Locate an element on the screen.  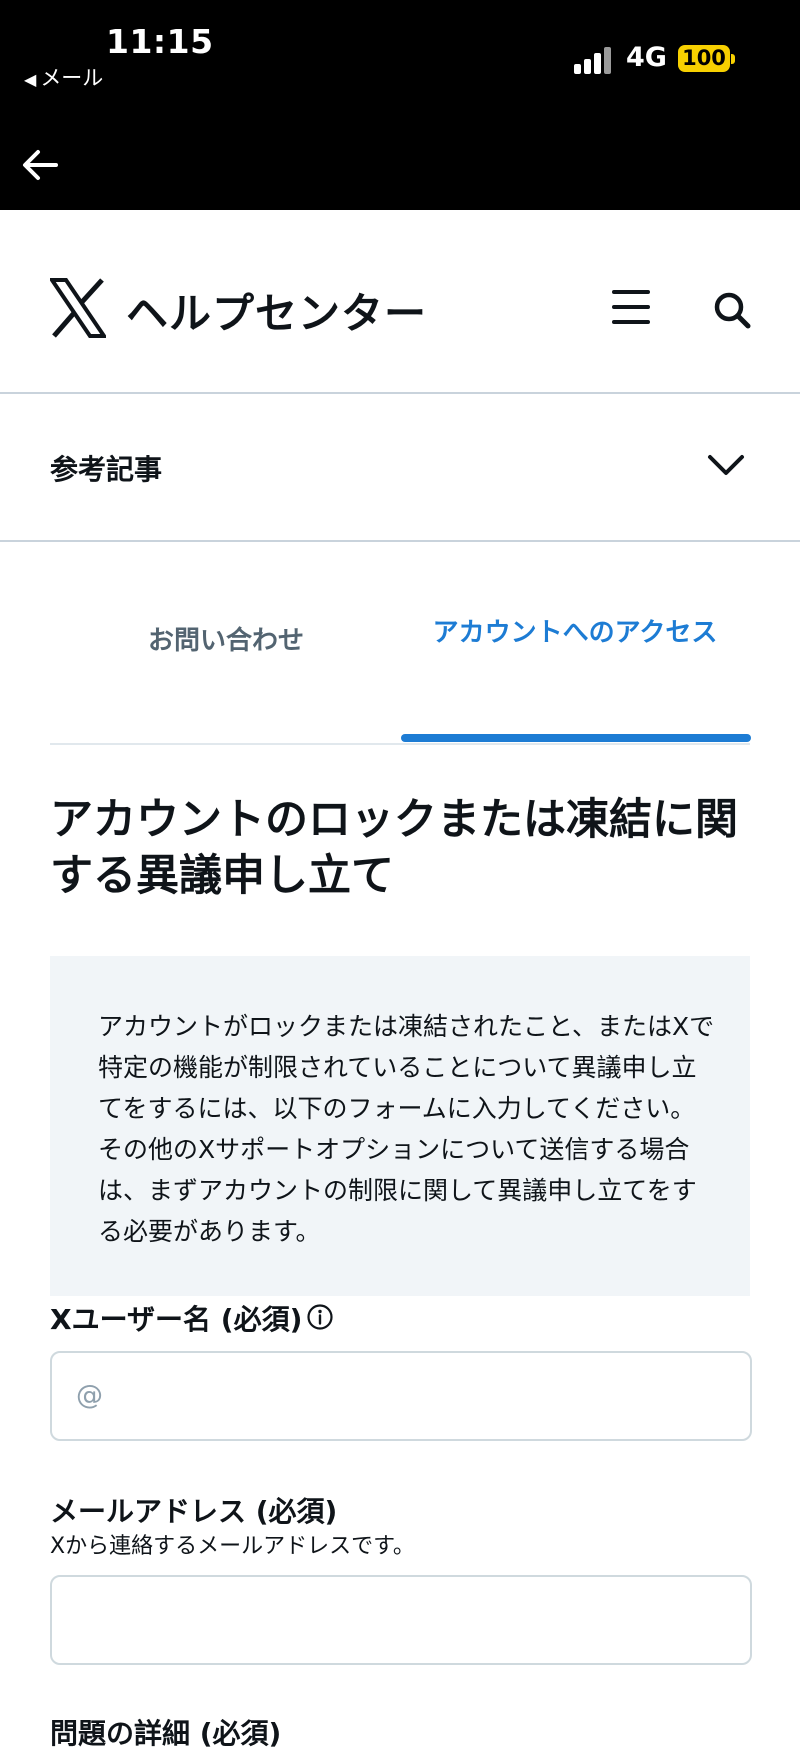
header-divider is located at coordinates (400, 393).